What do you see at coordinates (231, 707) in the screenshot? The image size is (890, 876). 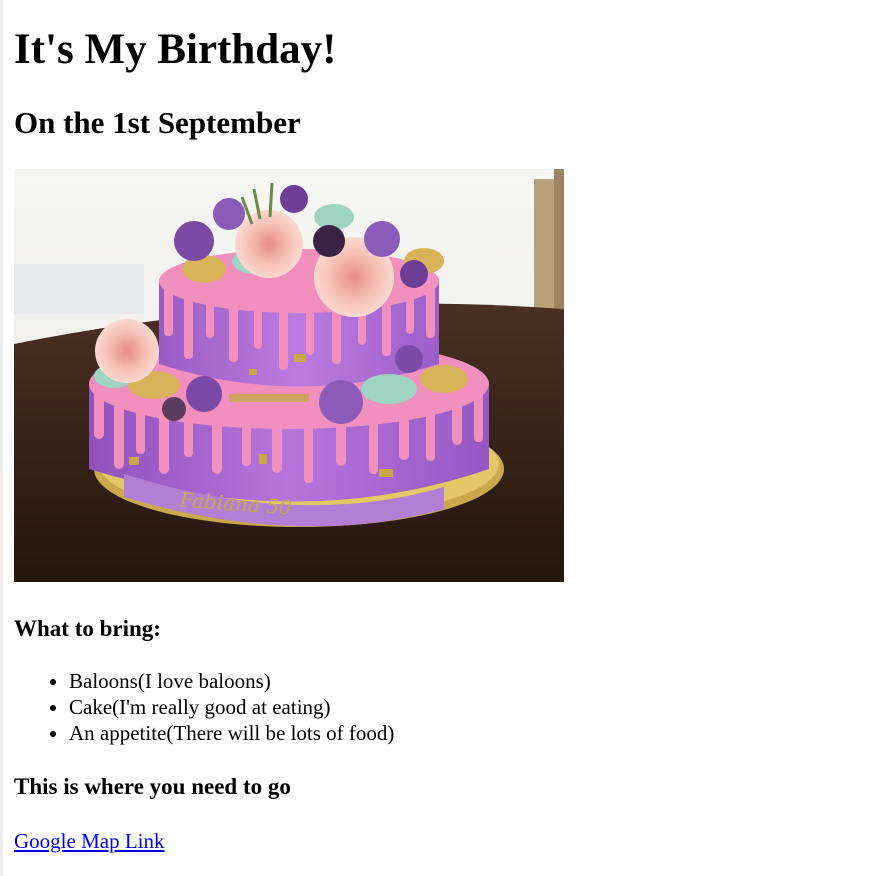 I see `list-item: Cake(I'm really good at eating)` at bounding box center [231, 707].